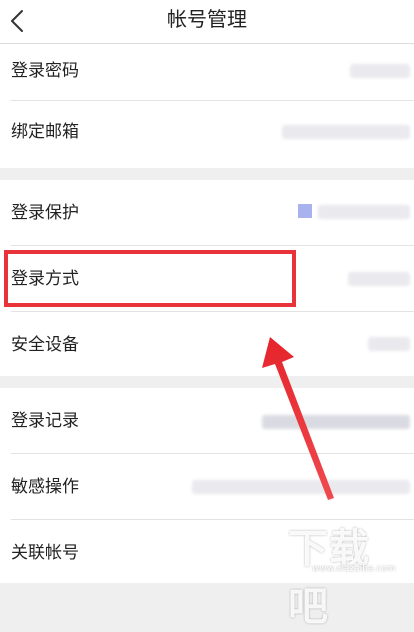 The width and height of the screenshot is (414, 632). What do you see at coordinates (45, 487) in the screenshot?
I see `list-item-label: 敏感操作` at bounding box center [45, 487].